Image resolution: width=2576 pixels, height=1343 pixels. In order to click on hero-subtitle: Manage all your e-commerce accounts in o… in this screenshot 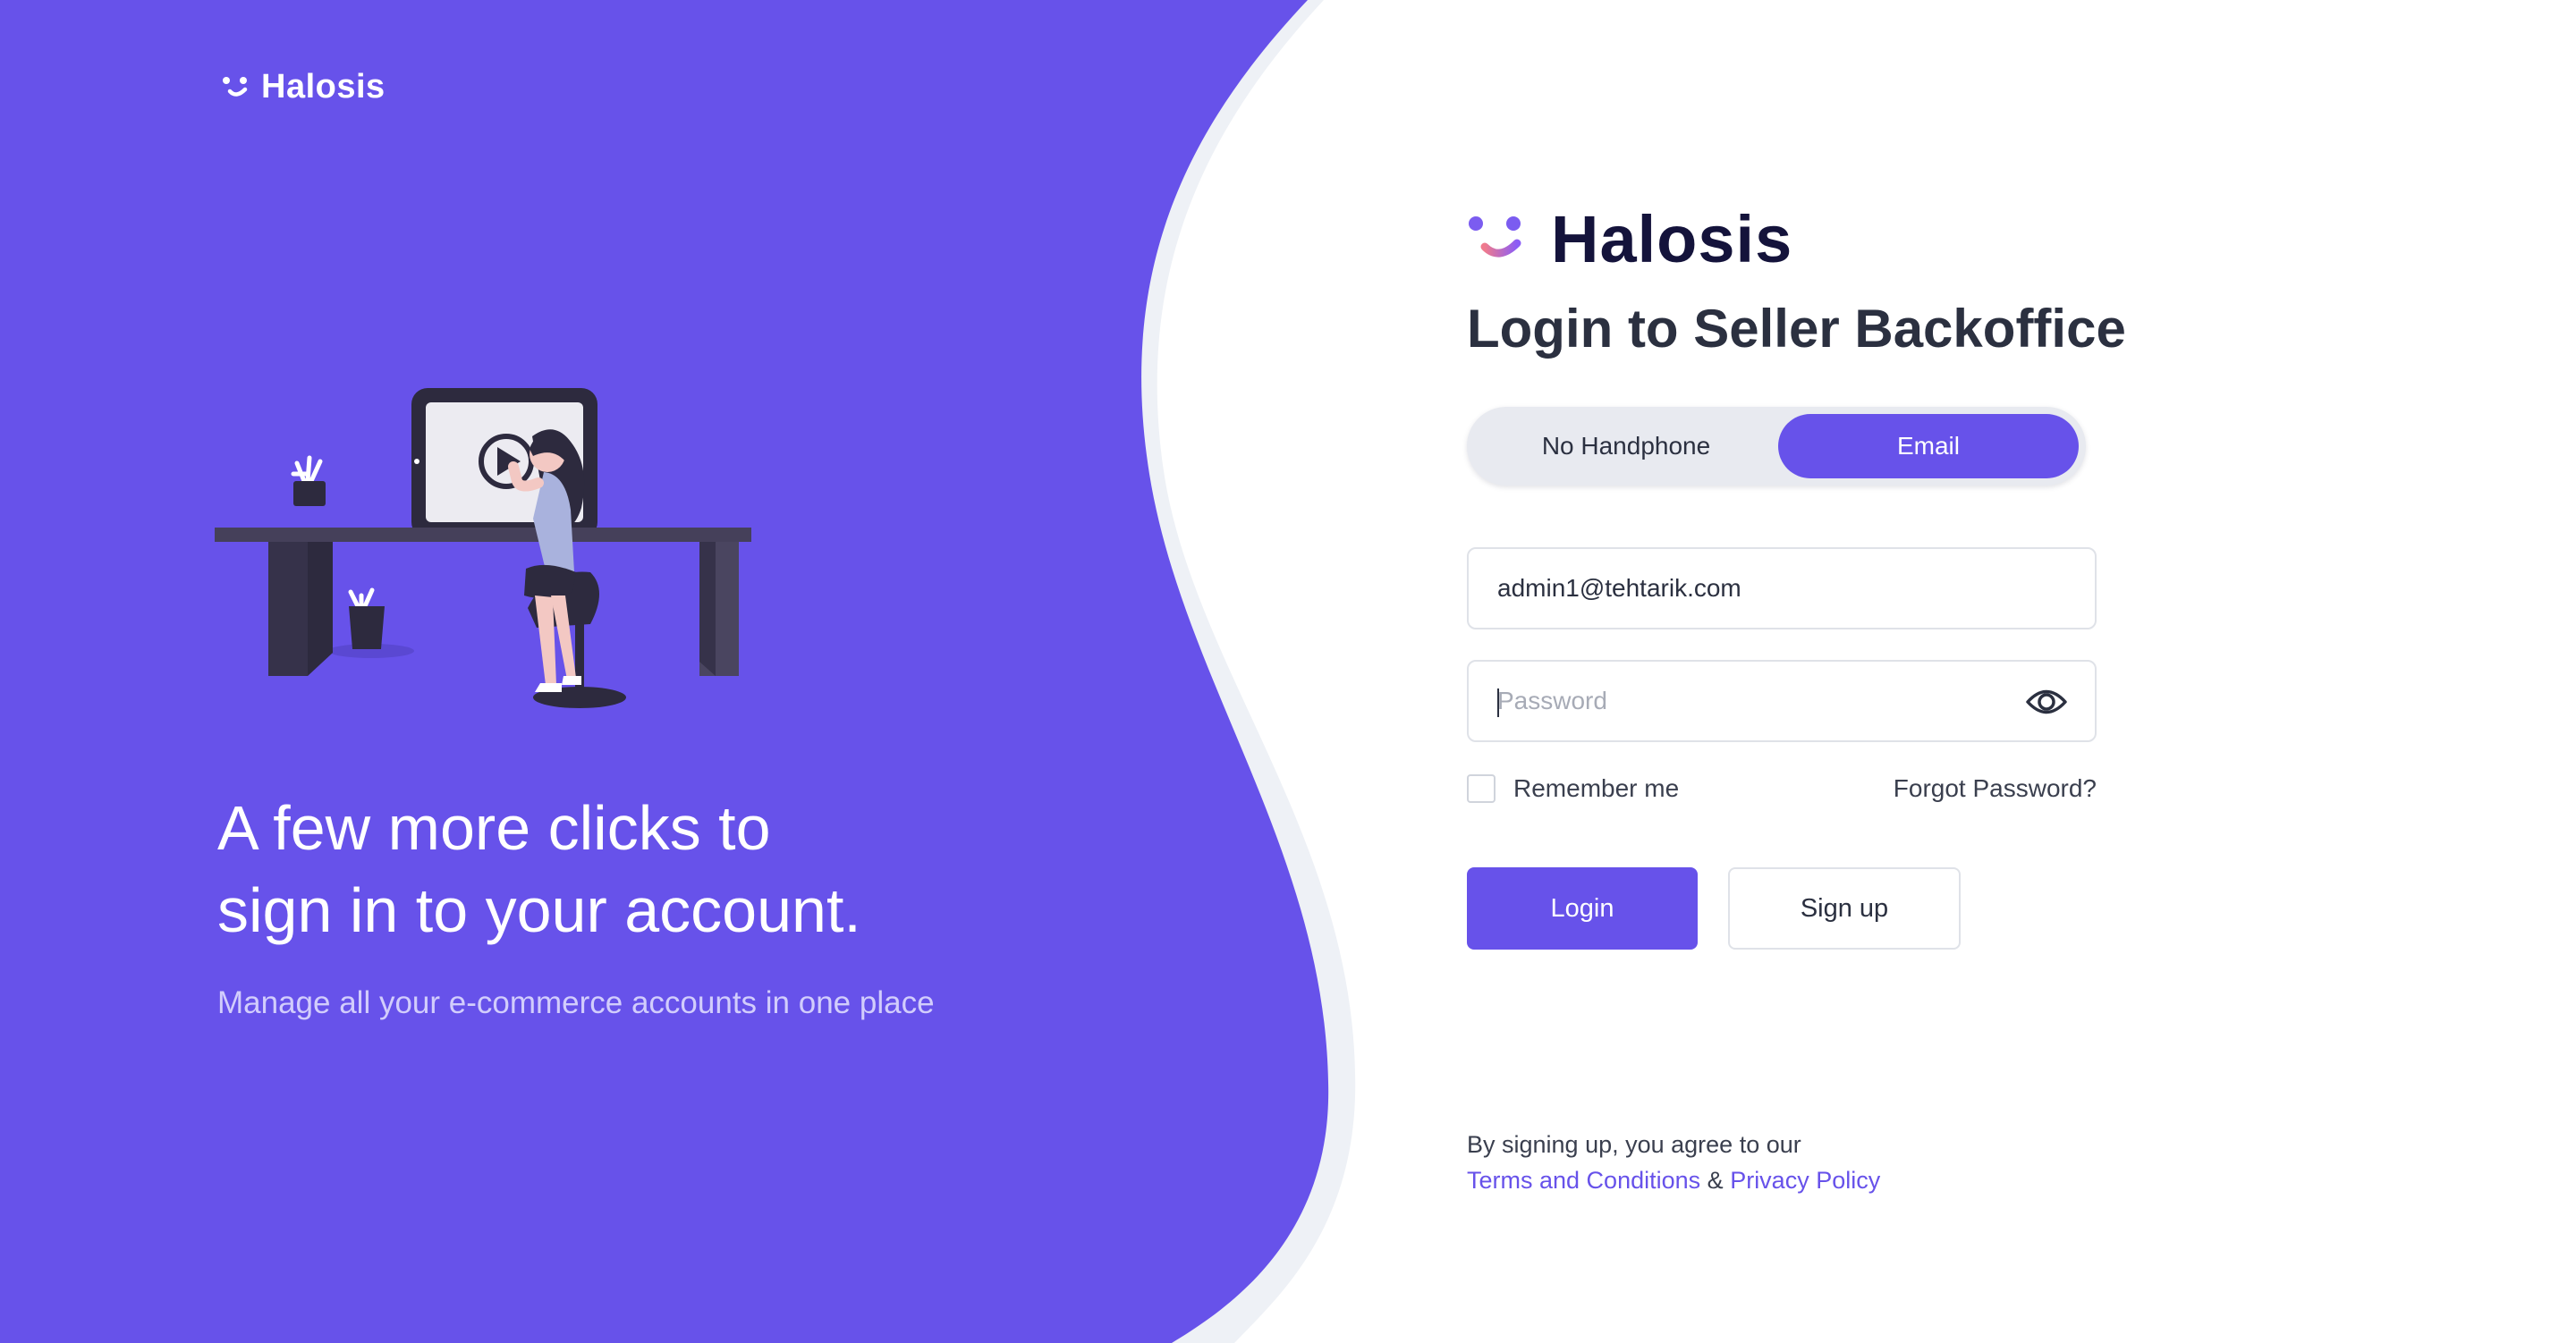, I will do `click(576, 1003)`.